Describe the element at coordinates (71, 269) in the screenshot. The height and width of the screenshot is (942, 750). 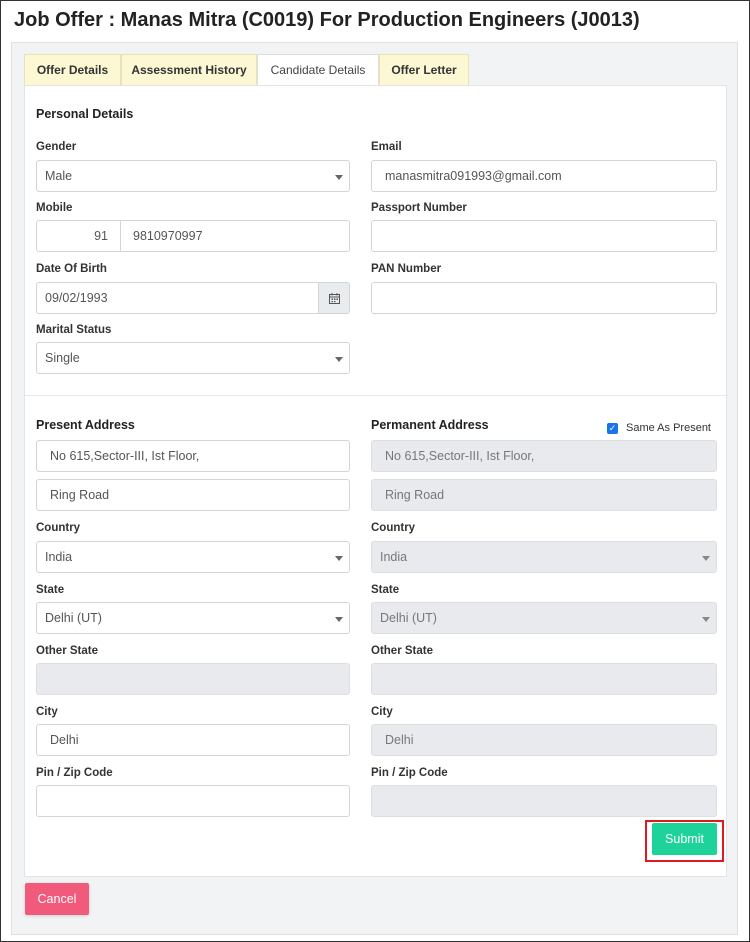
I see `dob-label: Date Of Birth` at that location.